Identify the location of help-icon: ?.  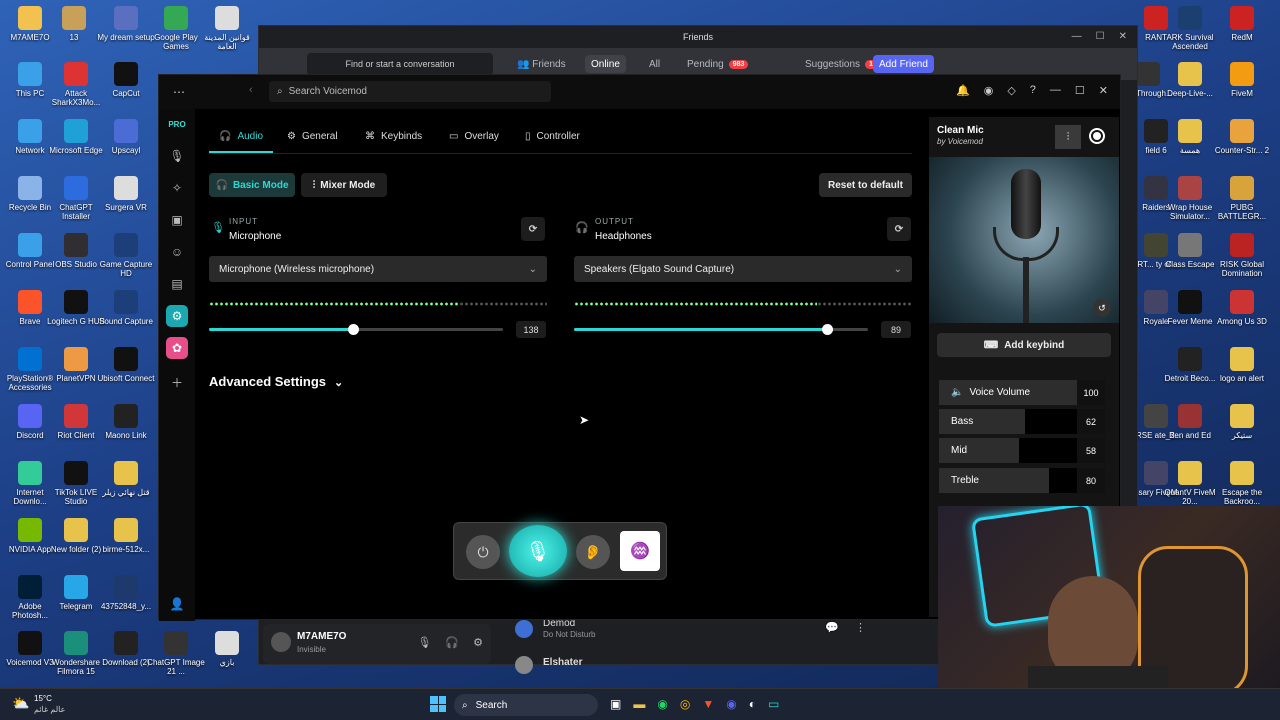
(1033, 90).